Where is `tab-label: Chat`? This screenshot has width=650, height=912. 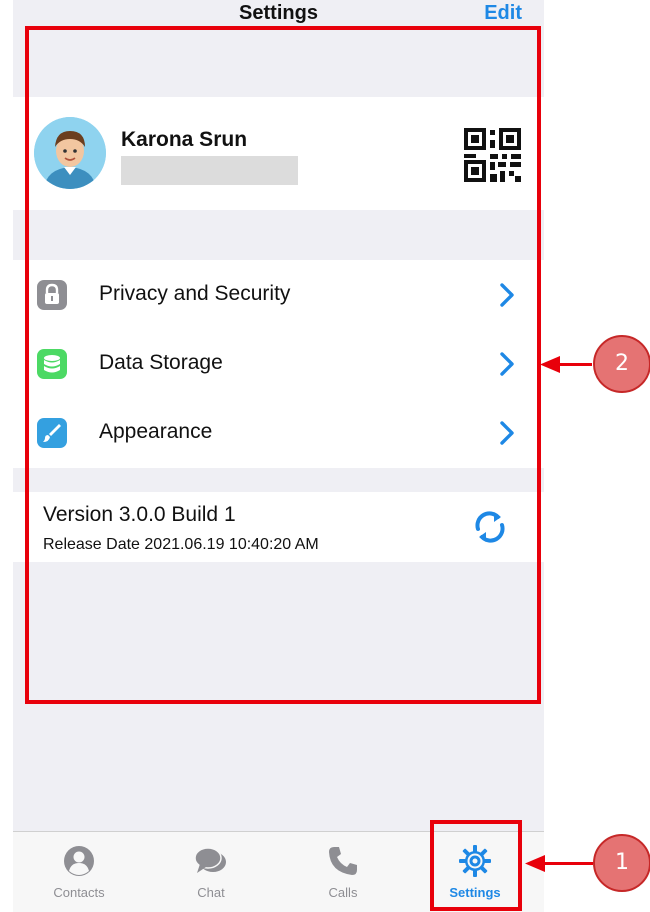
tab-label: Chat is located at coordinates (211, 892).